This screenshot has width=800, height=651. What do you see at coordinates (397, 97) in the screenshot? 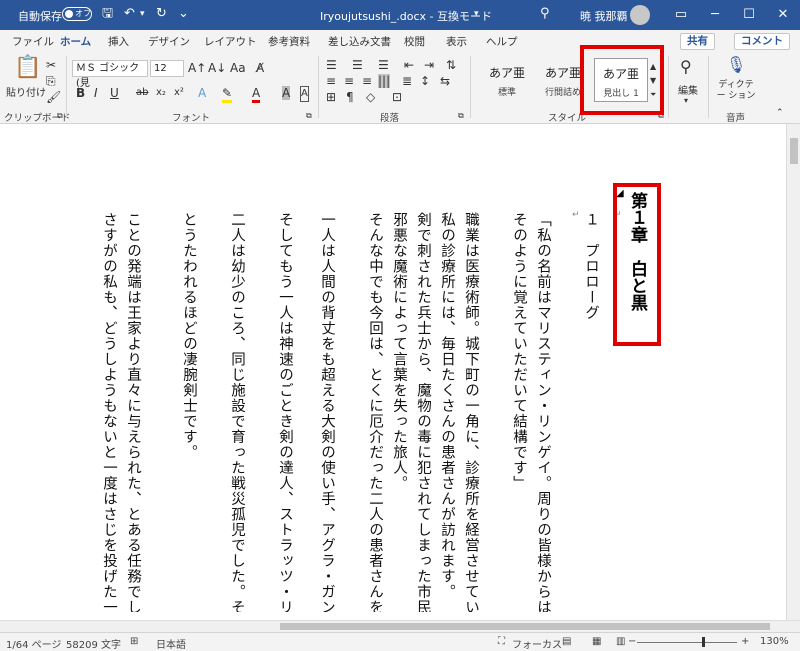
I see `borders-icon: ⊡` at bounding box center [397, 97].